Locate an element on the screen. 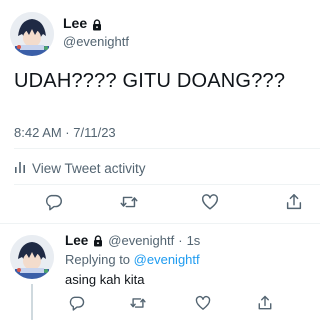  activity-label: View Tweet activity is located at coordinates (89, 168).